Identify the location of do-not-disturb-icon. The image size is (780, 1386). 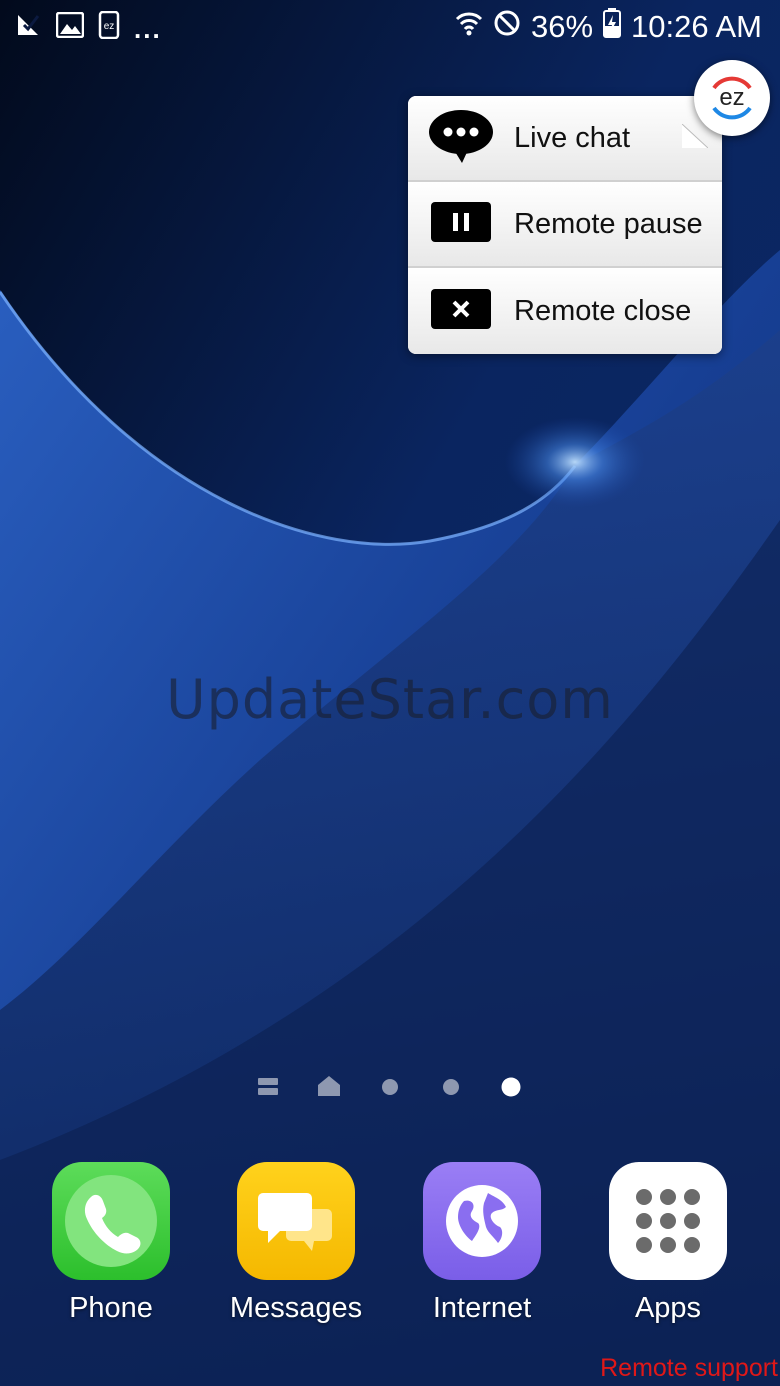
(507, 27).